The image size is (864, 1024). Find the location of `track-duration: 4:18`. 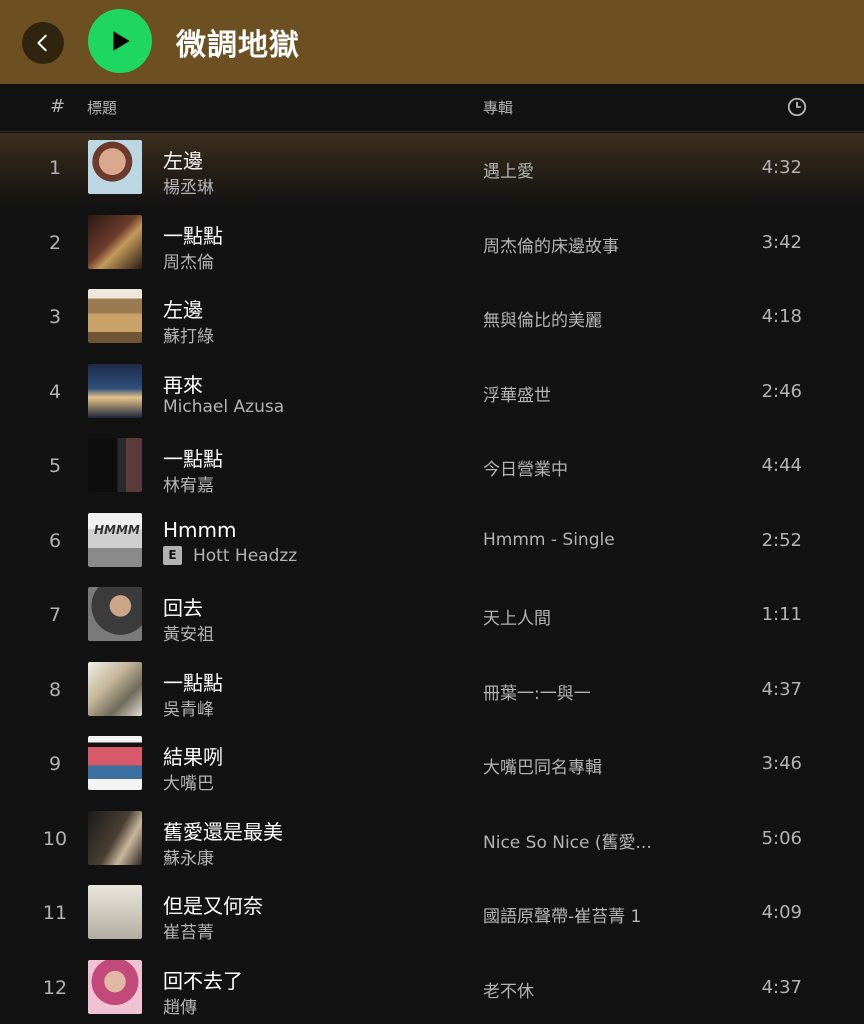

track-duration: 4:18 is located at coordinates (781, 316).